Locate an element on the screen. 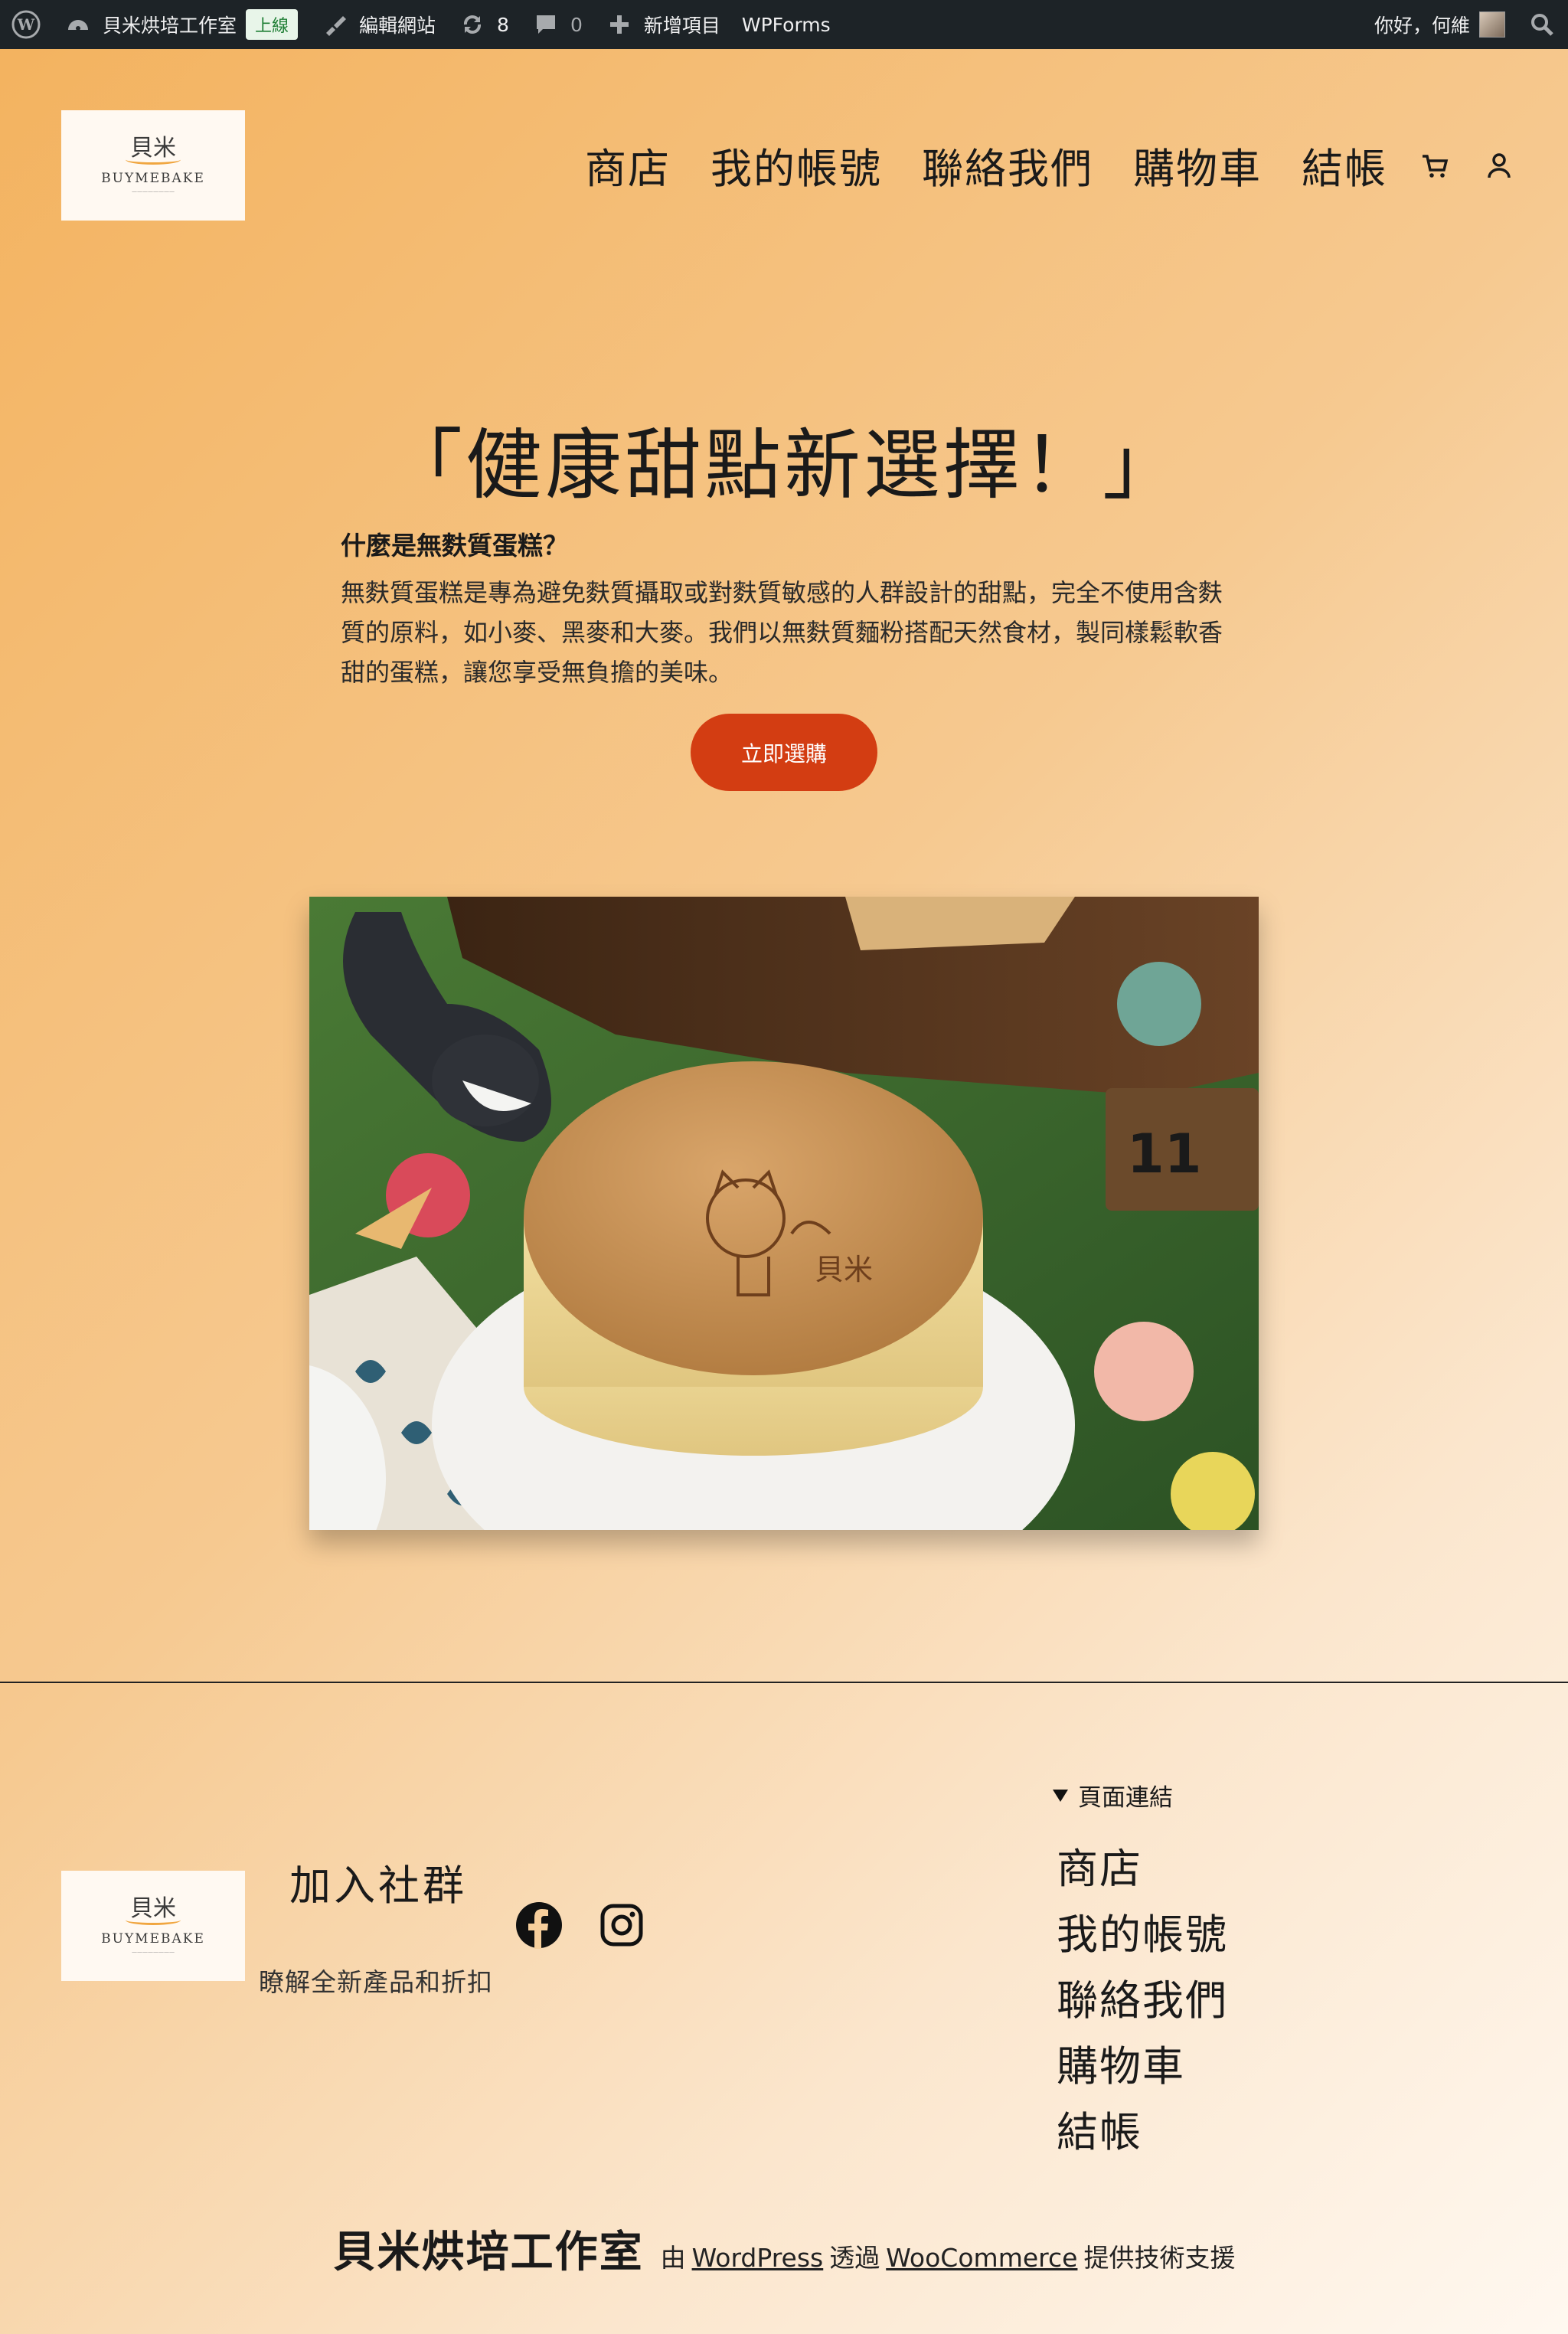 The height and width of the screenshot is (2334, 1568). svg-text: 貝米 is located at coordinates (844, 1269).